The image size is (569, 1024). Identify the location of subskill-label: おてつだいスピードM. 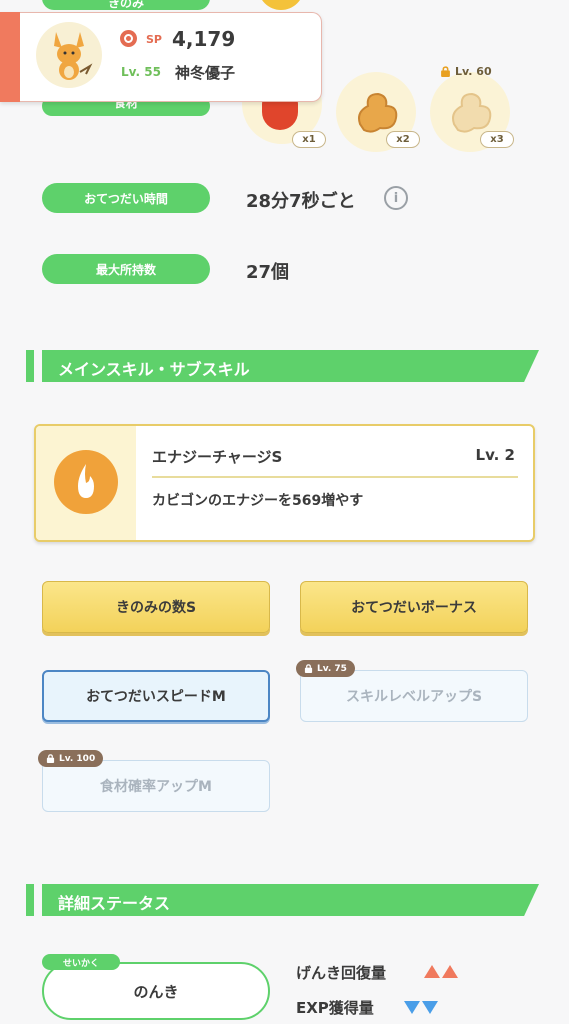
(156, 697).